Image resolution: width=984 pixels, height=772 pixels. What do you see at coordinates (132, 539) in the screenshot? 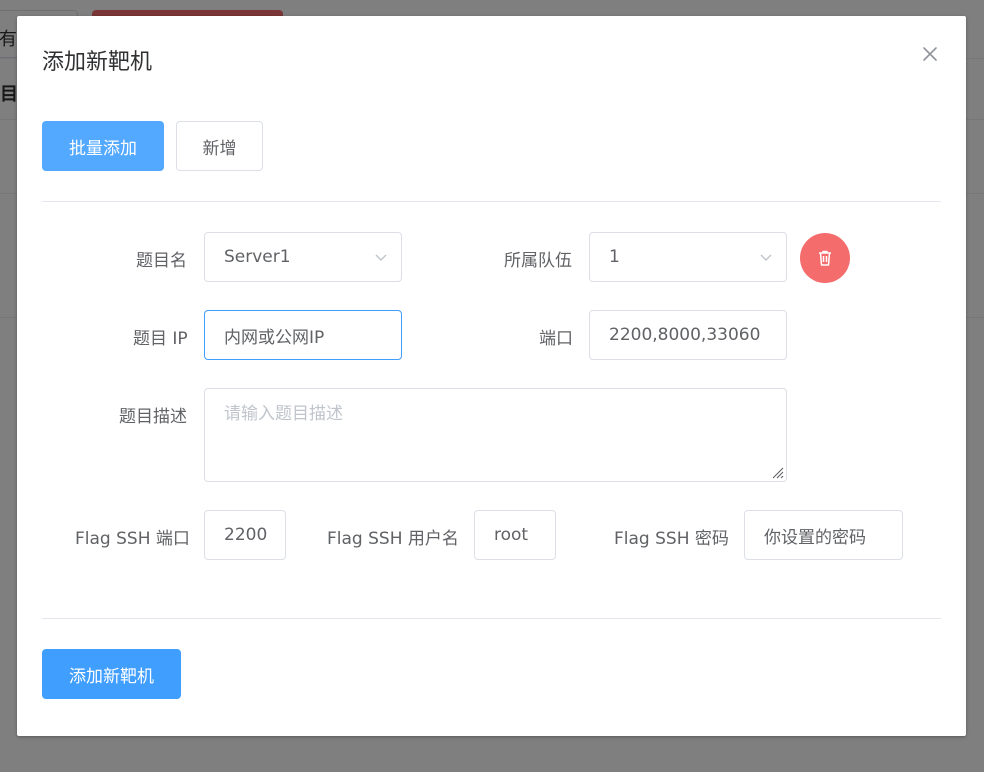
I see `flag-ssh-port-label: Flag SSH 端口` at bounding box center [132, 539].